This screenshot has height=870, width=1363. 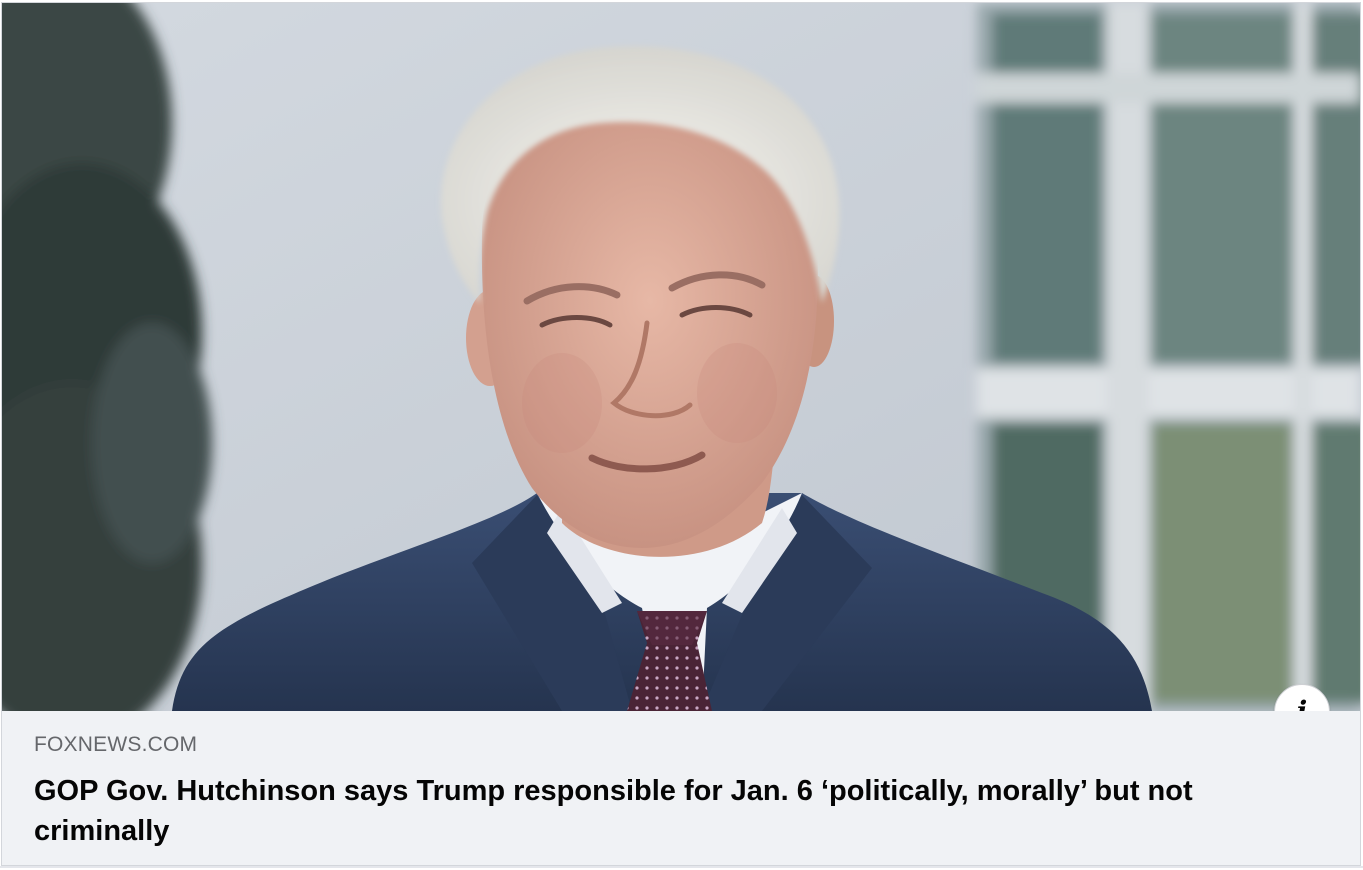 What do you see at coordinates (681, 867) in the screenshot?
I see `divider` at bounding box center [681, 867].